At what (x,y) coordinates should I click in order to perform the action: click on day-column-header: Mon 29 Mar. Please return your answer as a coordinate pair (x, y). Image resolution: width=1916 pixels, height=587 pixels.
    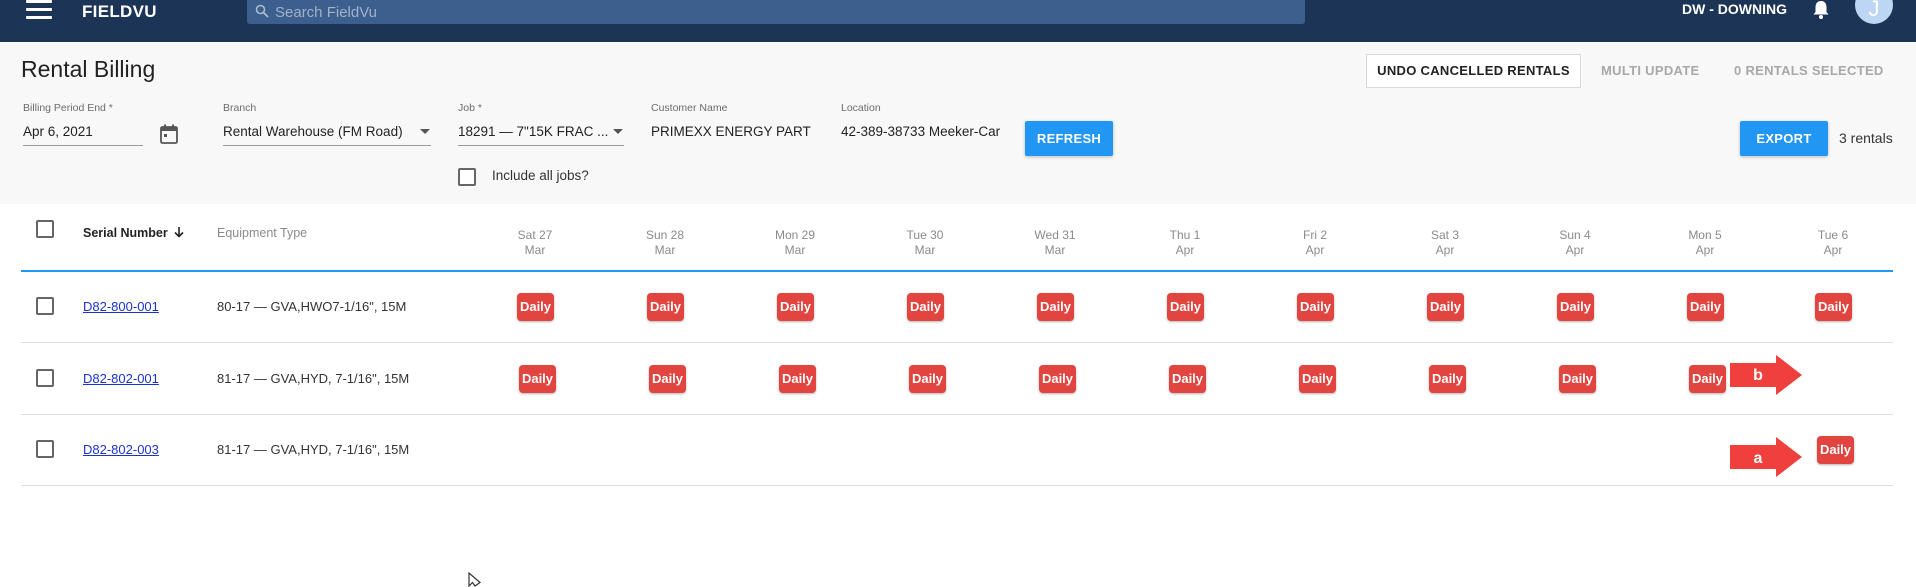
    Looking at the image, I should click on (795, 243).